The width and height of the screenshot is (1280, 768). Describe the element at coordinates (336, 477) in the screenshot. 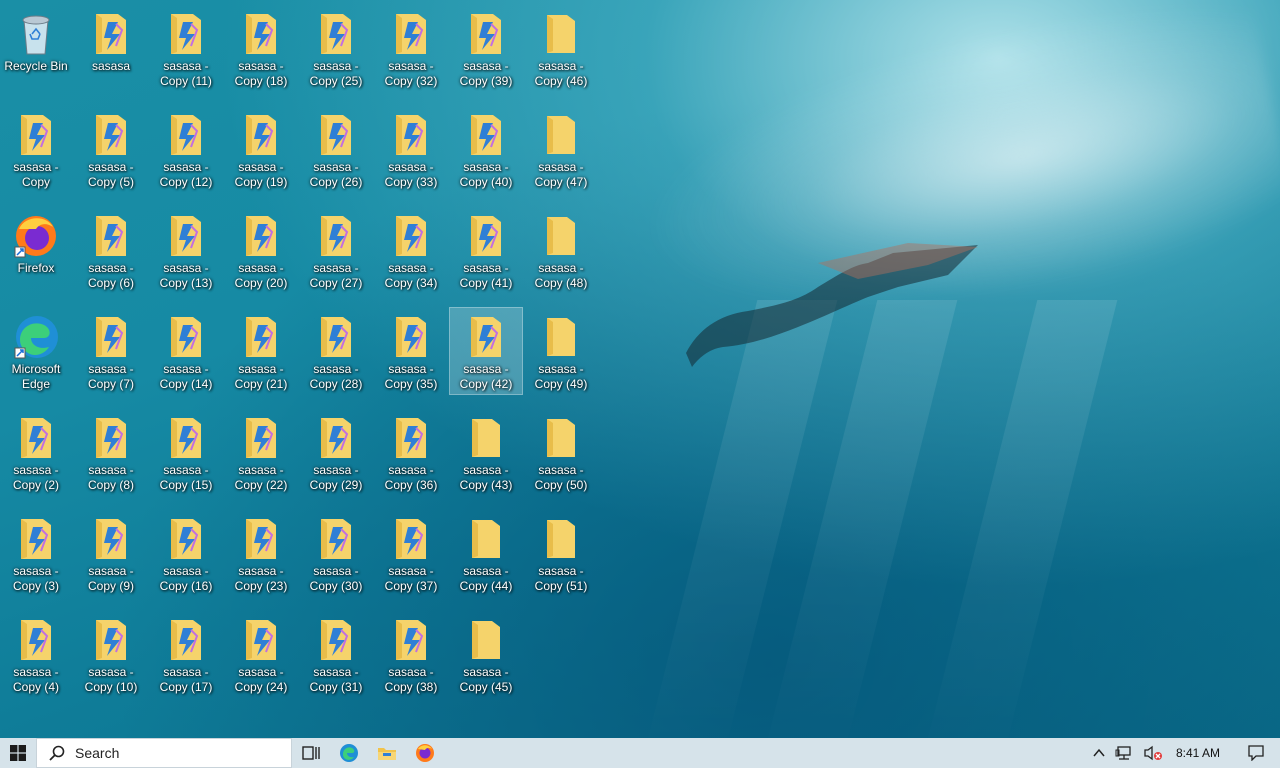

I see `desktop-icon-label: sasasa - Copy (29)` at that location.